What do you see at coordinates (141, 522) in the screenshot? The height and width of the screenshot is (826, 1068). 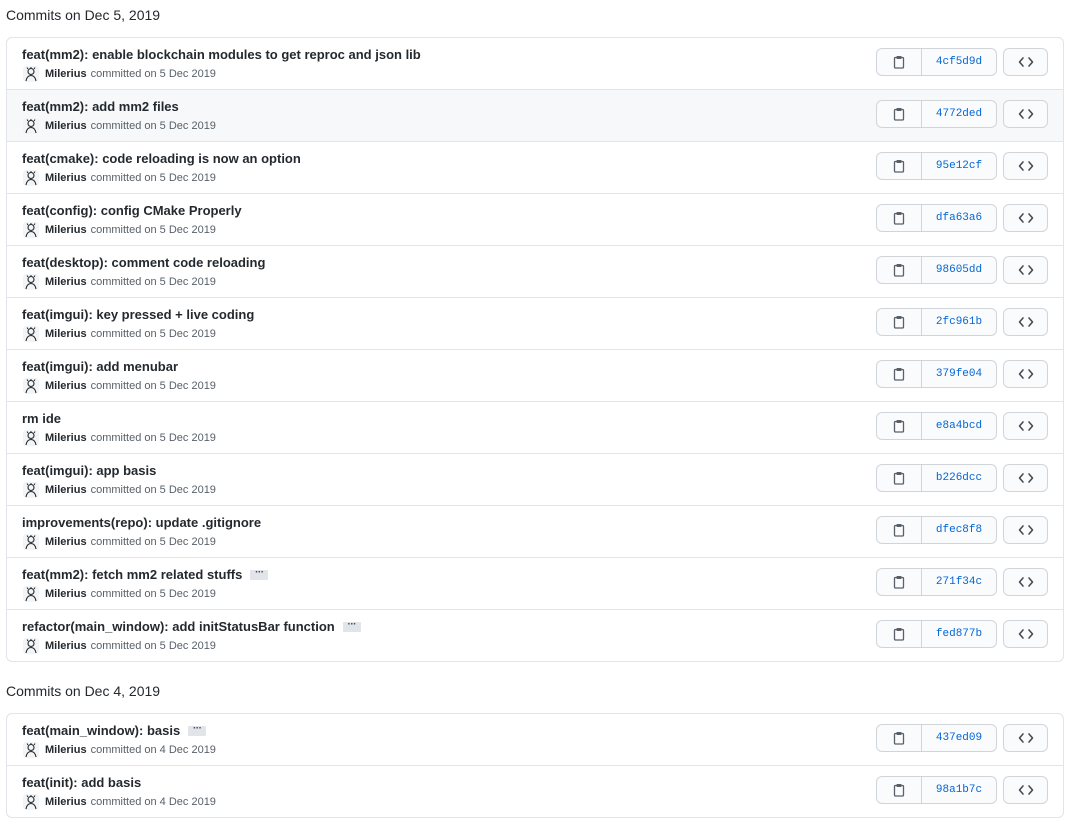 I see `commit-message-link: improvements(repo): update .gitignore` at bounding box center [141, 522].